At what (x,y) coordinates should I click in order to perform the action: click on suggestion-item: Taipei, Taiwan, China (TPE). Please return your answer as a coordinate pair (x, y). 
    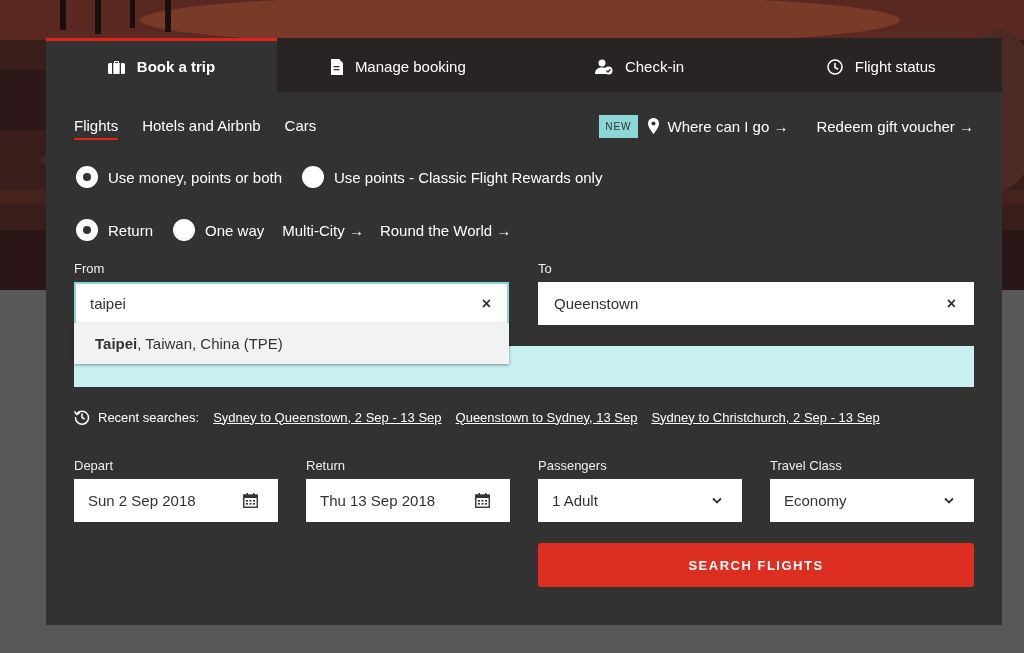
    Looking at the image, I should click on (291, 343).